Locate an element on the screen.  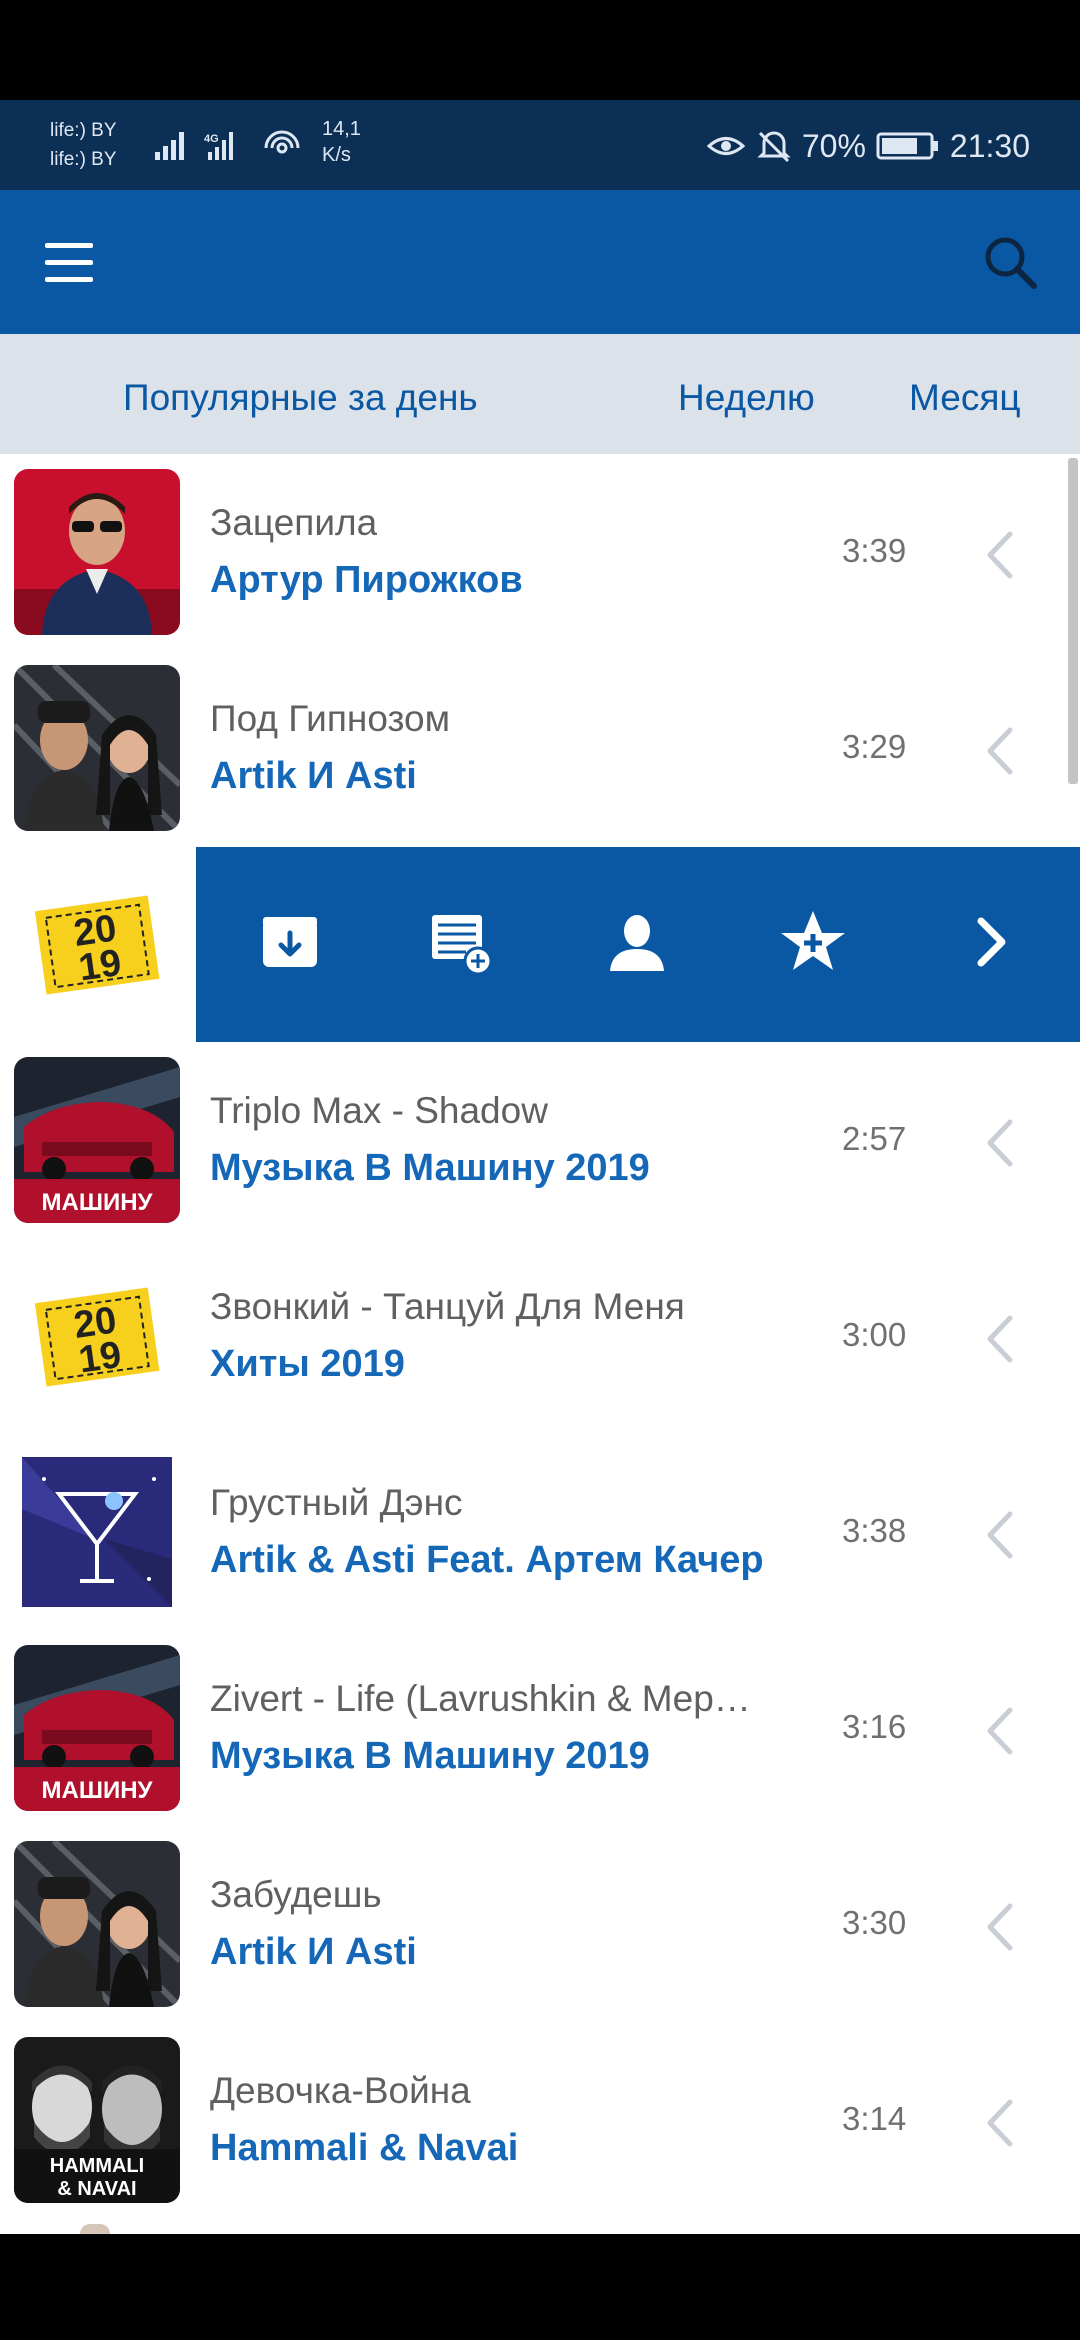
track-artist: Artik & Asti Feat. Артем Качер is located at coordinates (487, 1560).